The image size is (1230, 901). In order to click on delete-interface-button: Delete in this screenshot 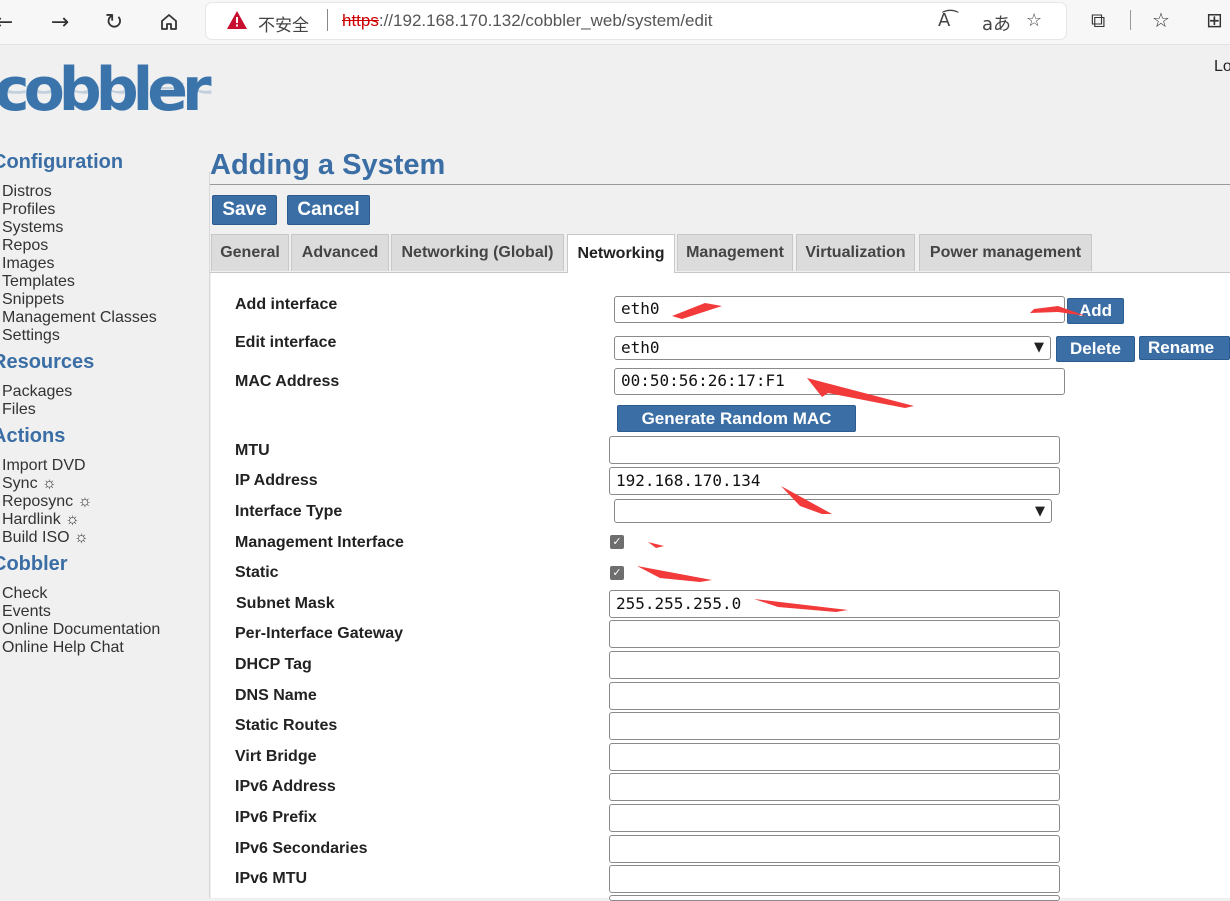, I will do `click(1095, 349)`.